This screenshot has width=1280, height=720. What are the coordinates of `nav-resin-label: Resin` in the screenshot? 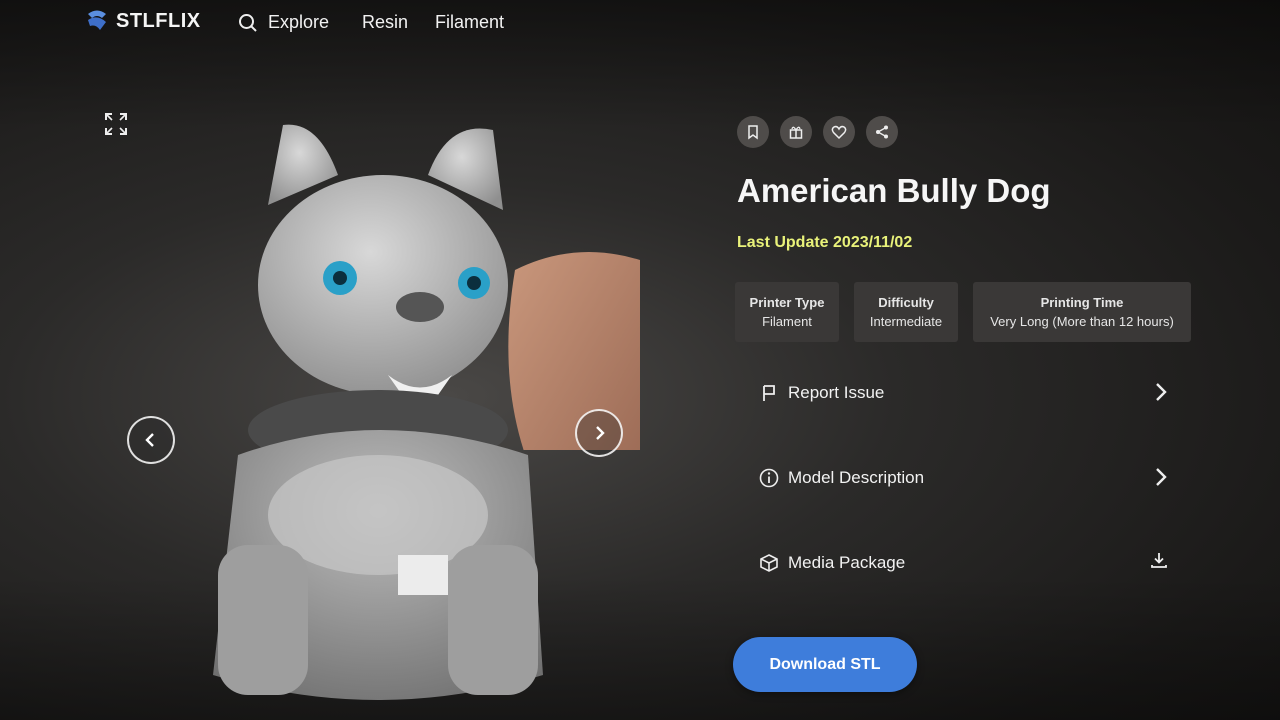 It's located at (385, 22).